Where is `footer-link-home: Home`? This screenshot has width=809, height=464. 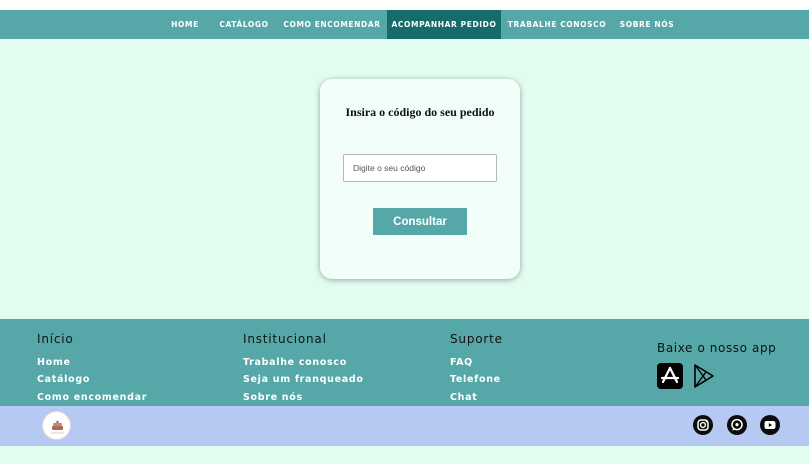 footer-link-home: Home is located at coordinates (54, 362).